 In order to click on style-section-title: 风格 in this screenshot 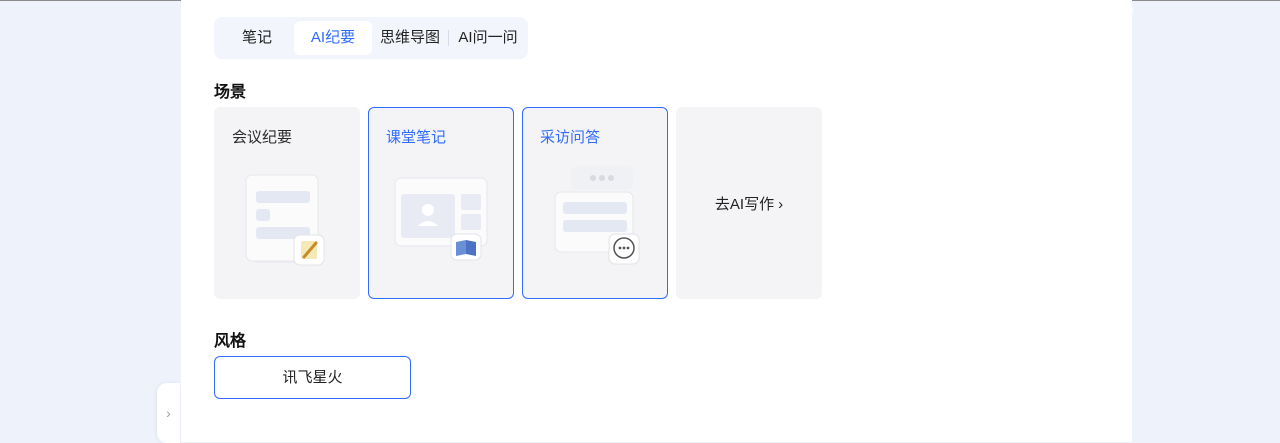, I will do `click(230, 341)`.